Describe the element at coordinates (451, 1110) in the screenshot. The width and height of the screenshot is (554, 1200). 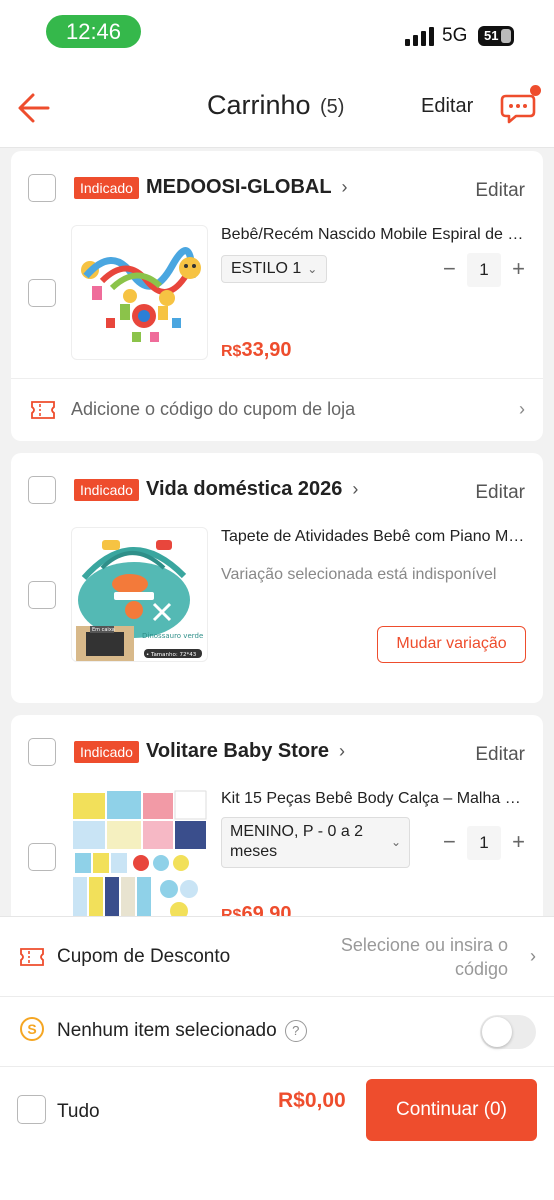
I see `checkout-button: Continuar (0)` at that location.